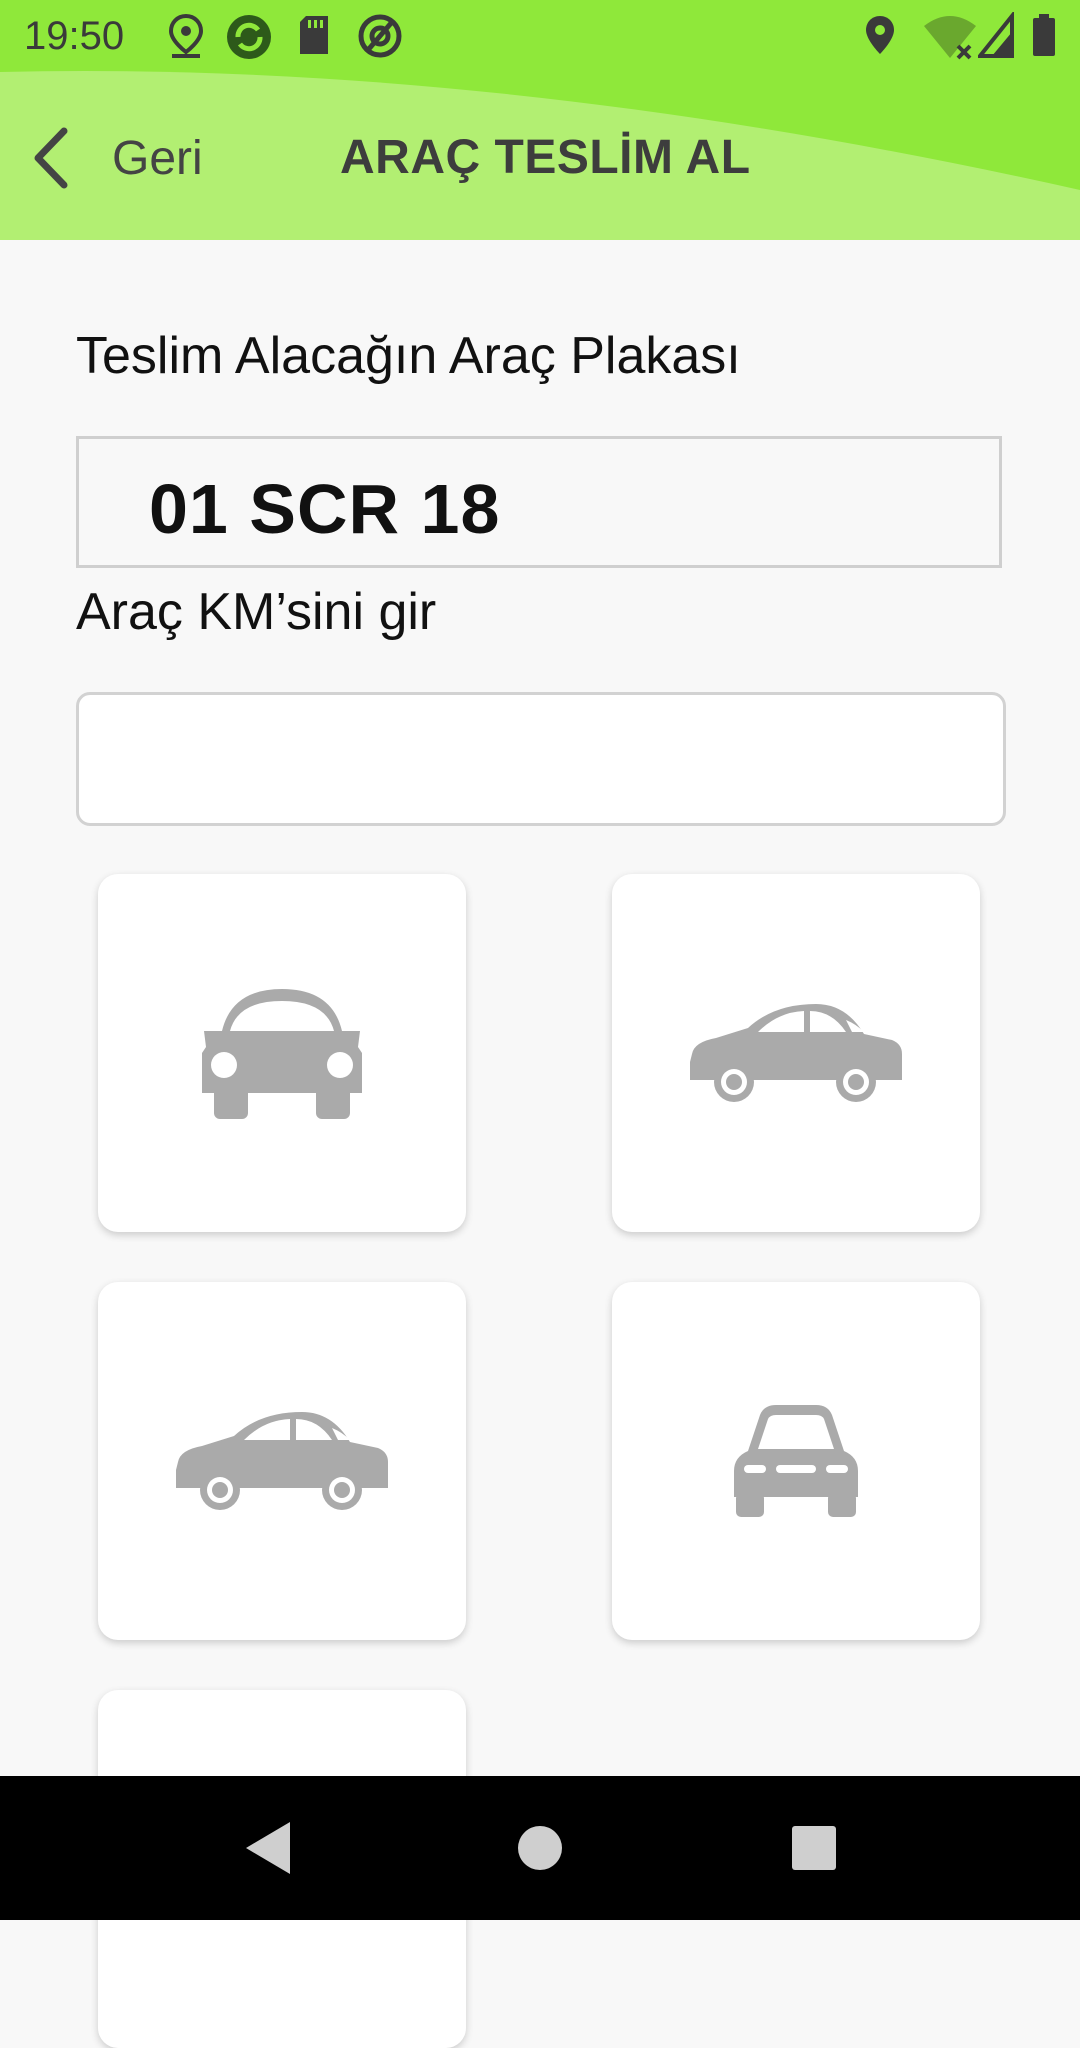 This screenshot has height=2048, width=1080. I want to click on back-label: Geri, so click(157, 158).